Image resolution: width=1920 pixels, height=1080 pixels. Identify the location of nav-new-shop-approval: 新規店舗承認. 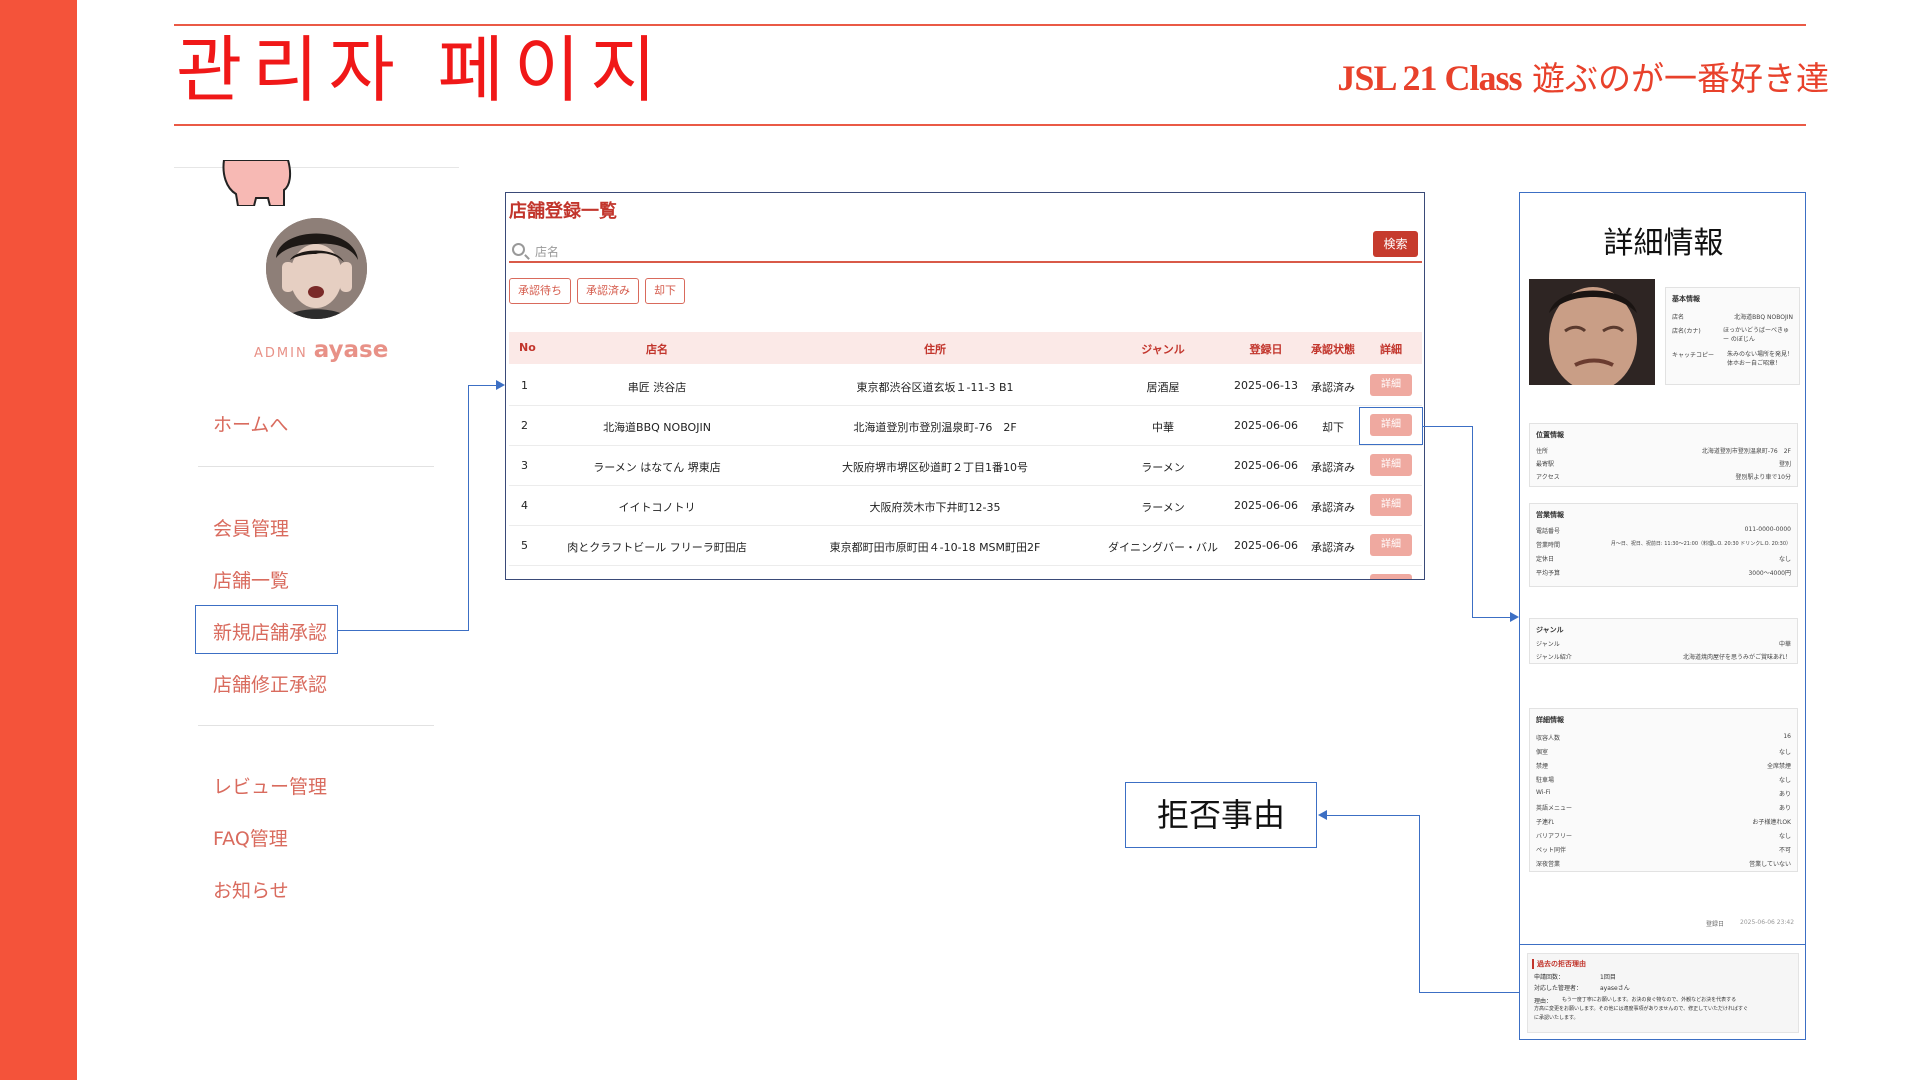
(270, 631).